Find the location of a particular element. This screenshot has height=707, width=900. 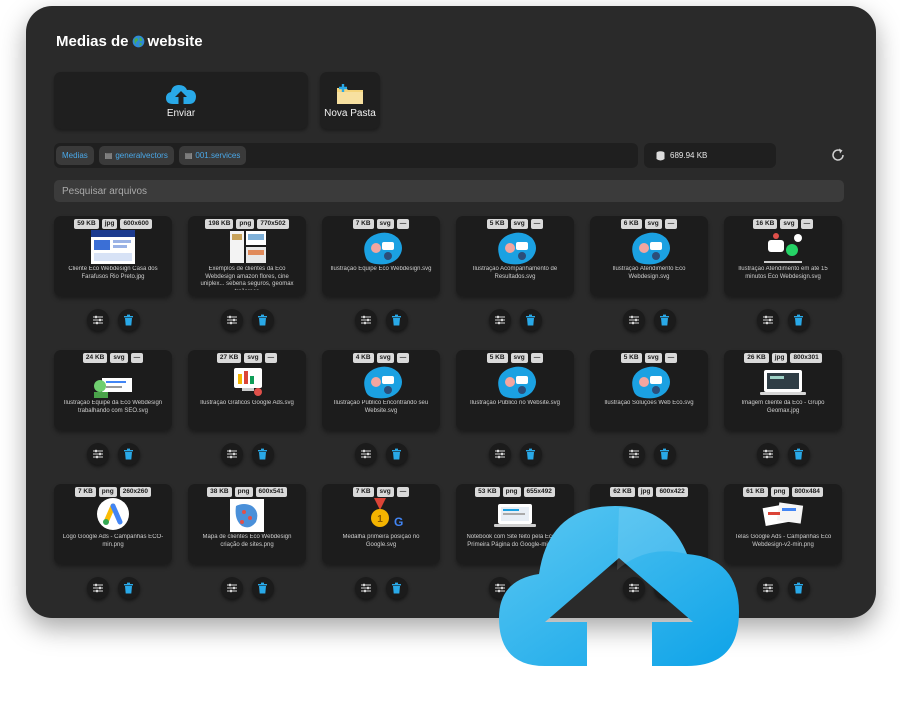

file-name: Medalha primeira posição no Google.svg is located at coordinates (381, 541).